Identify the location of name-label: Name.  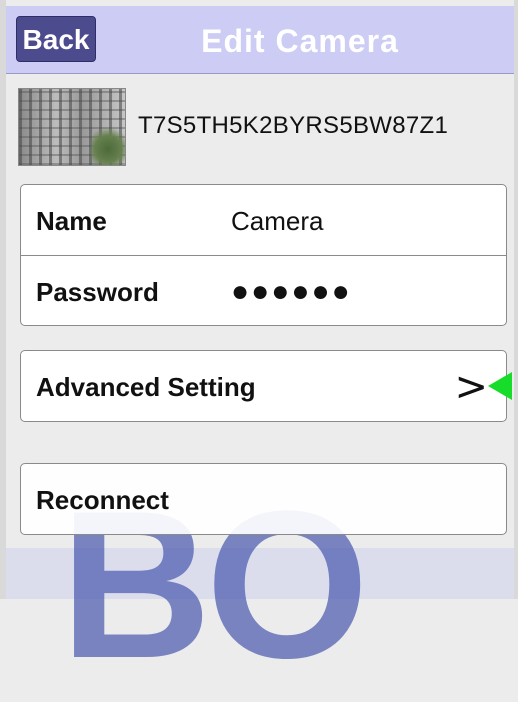
(71, 221).